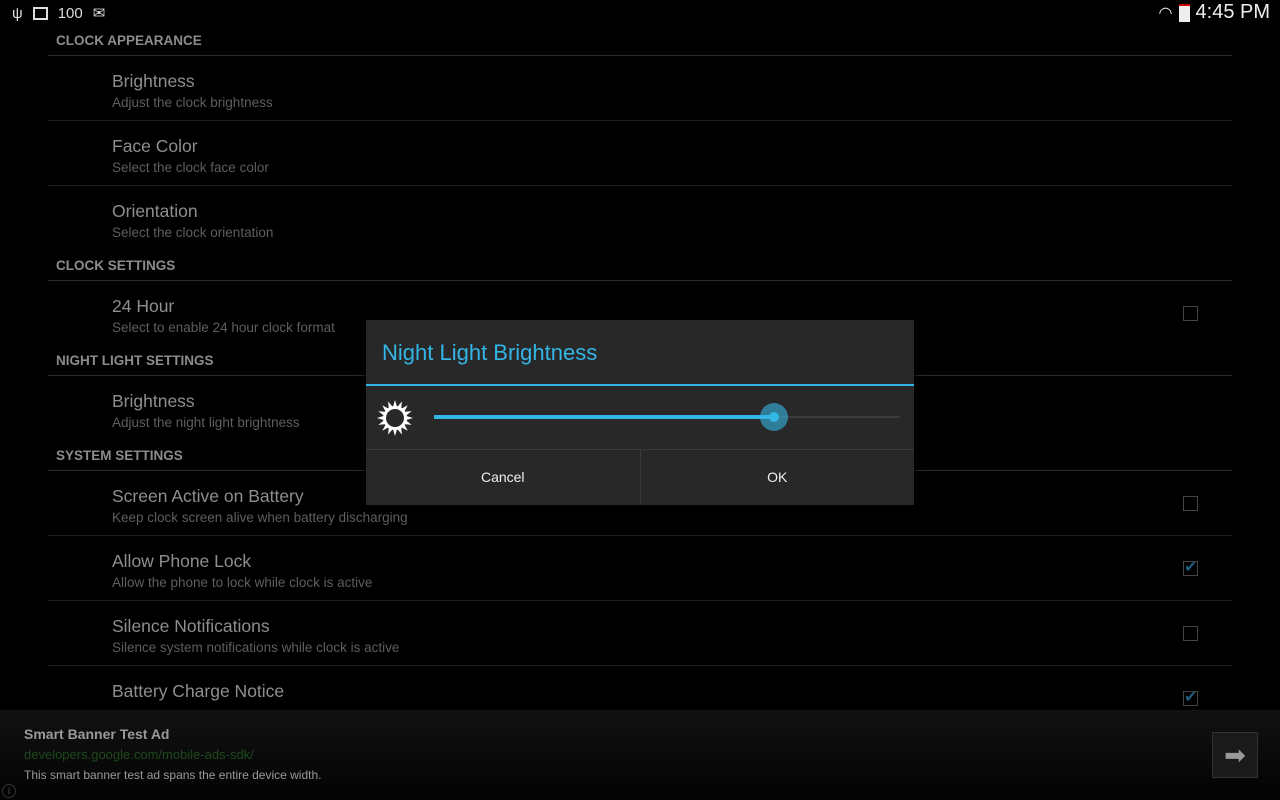 Image resolution: width=1280 pixels, height=800 pixels. What do you see at coordinates (503, 477) in the screenshot?
I see `cancel-button: Cancel` at bounding box center [503, 477].